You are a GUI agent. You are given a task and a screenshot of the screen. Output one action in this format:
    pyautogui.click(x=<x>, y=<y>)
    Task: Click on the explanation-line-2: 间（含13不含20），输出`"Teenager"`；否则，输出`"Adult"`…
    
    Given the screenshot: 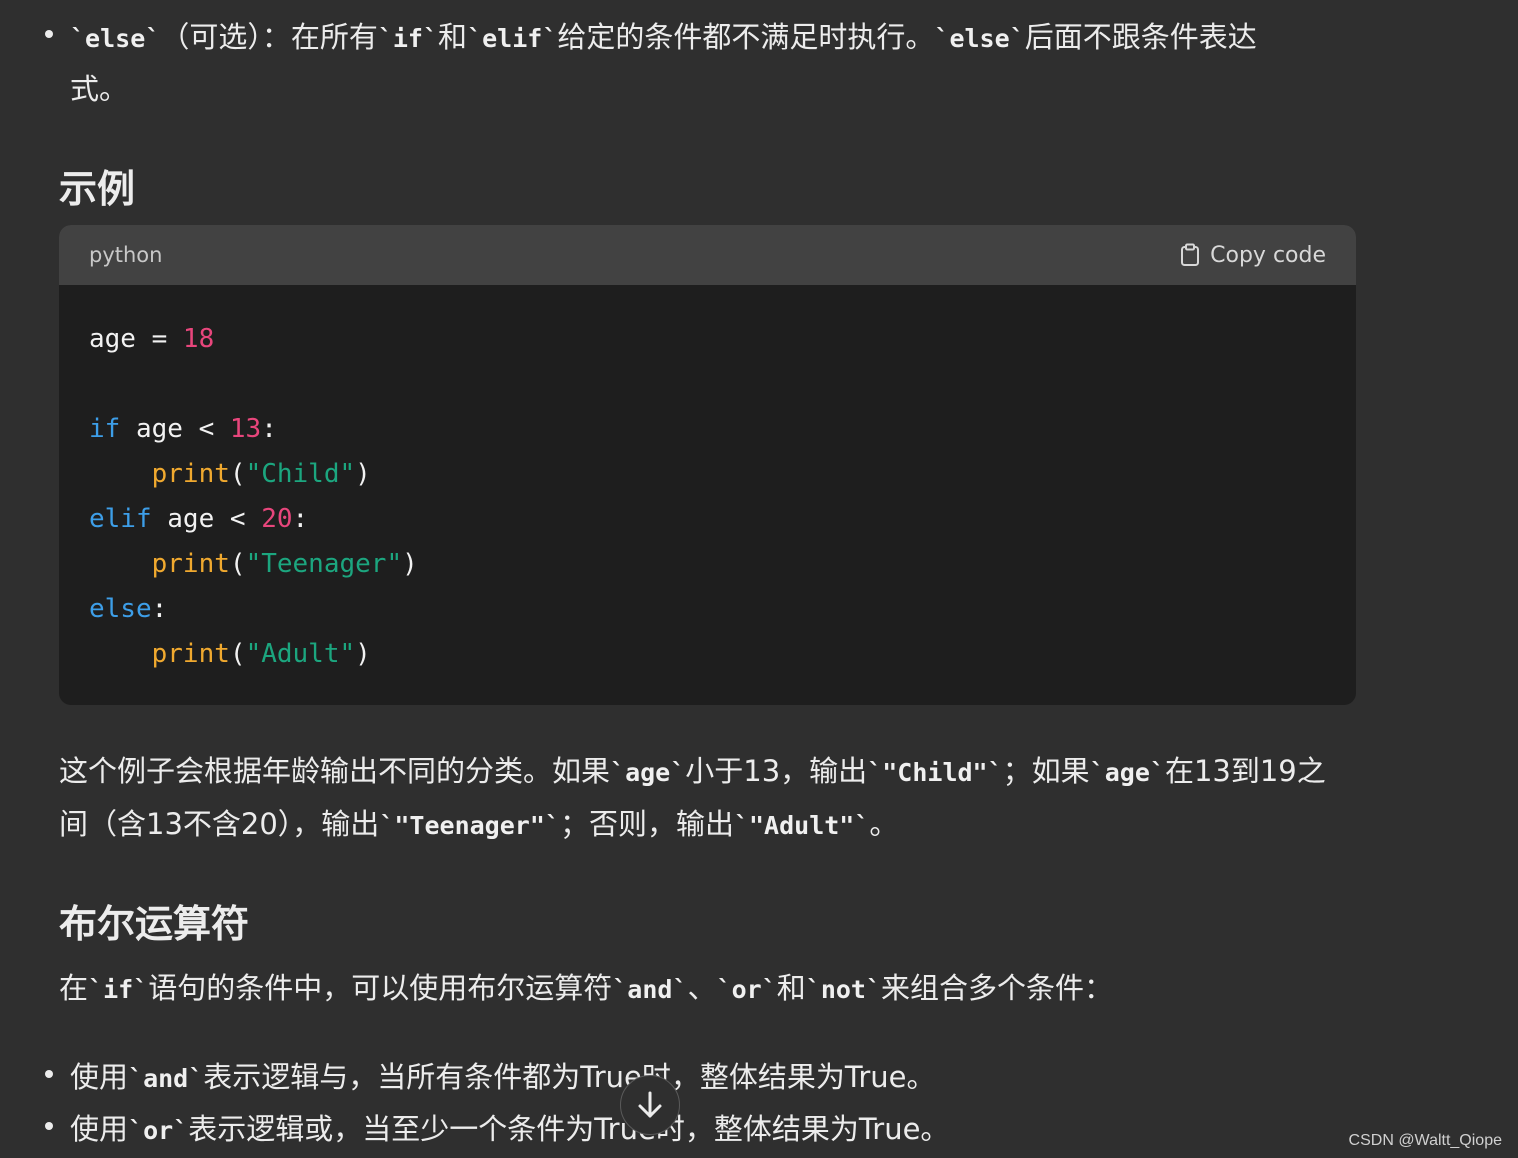 What is the action you would take?
    pyautogui.click(x=479, y=824)
    